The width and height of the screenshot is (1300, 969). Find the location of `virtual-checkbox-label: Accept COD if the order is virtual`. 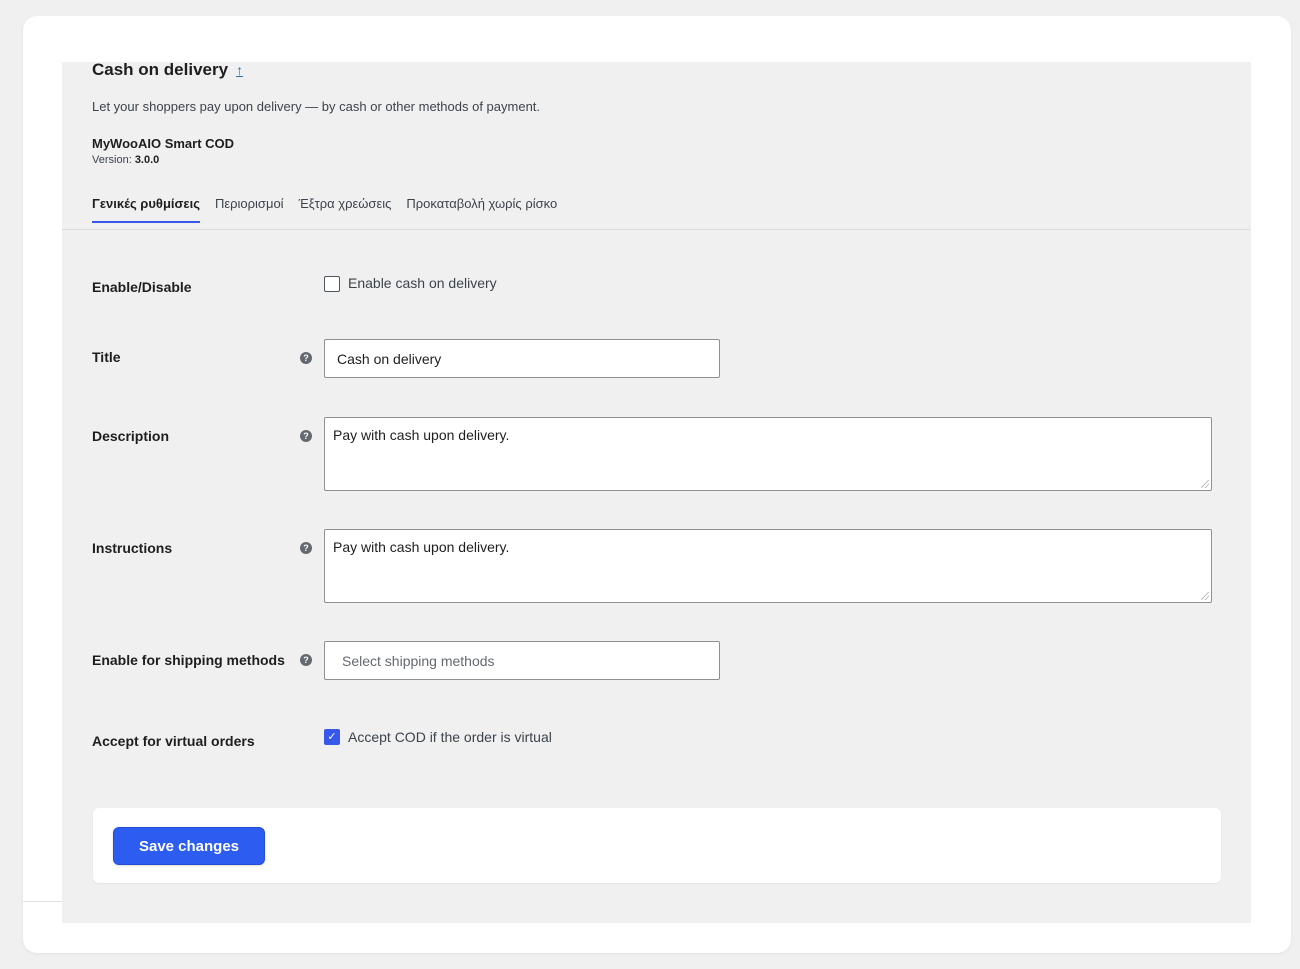

virtual-checkbox-label: Accept COD if the order is virtual is located at coordinates (450, 737).